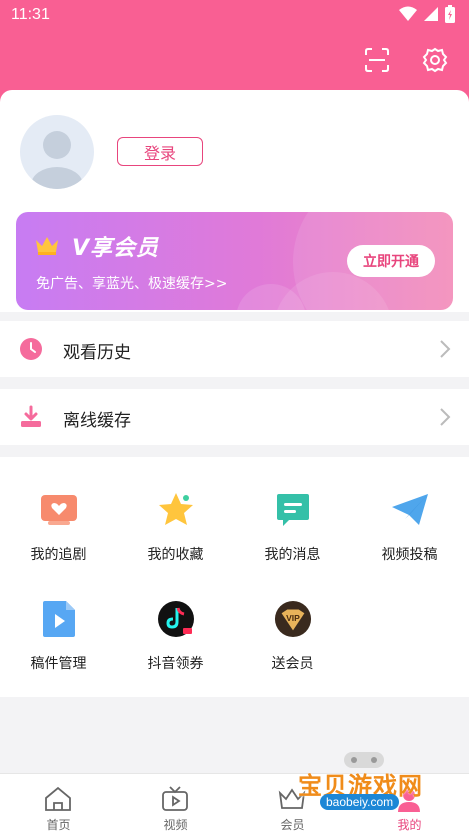 This screenshot has height=834, width=469. Describe the element at coordinates (30, 14) in the screenshot. I see `status-time: 11:31` at that location.